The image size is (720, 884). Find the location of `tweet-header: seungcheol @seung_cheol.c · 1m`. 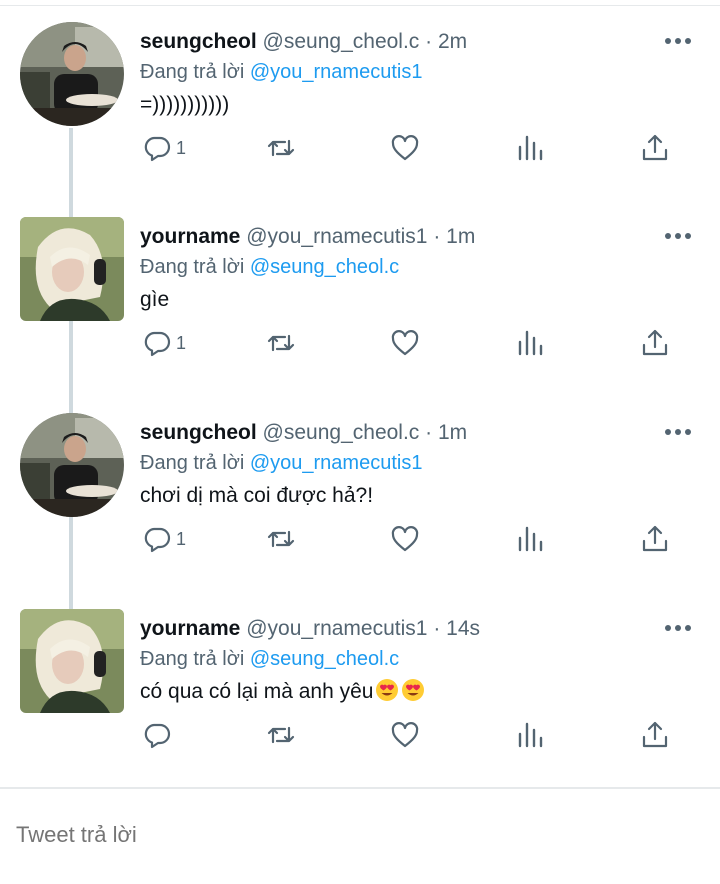

tweet-header: seungcheol @seung_cheol.c · 1m is located at coordinates (303, 433).